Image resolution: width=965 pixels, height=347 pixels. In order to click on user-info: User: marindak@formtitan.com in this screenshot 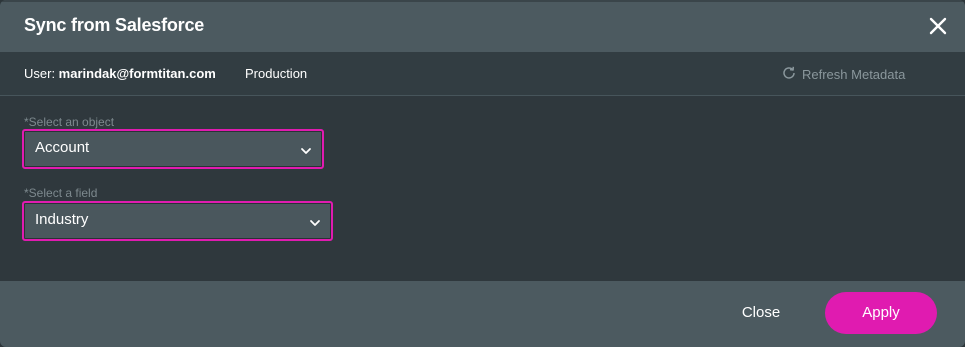, I will do `click(120, 73)`.